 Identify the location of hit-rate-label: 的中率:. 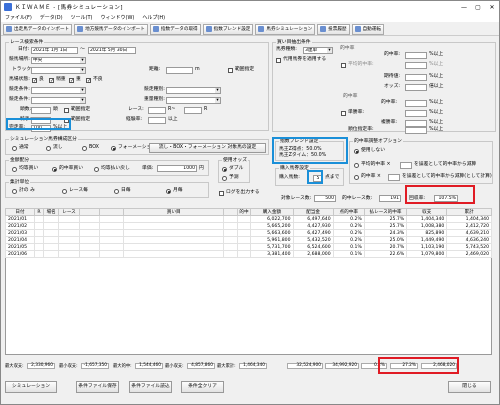
(392, 54).